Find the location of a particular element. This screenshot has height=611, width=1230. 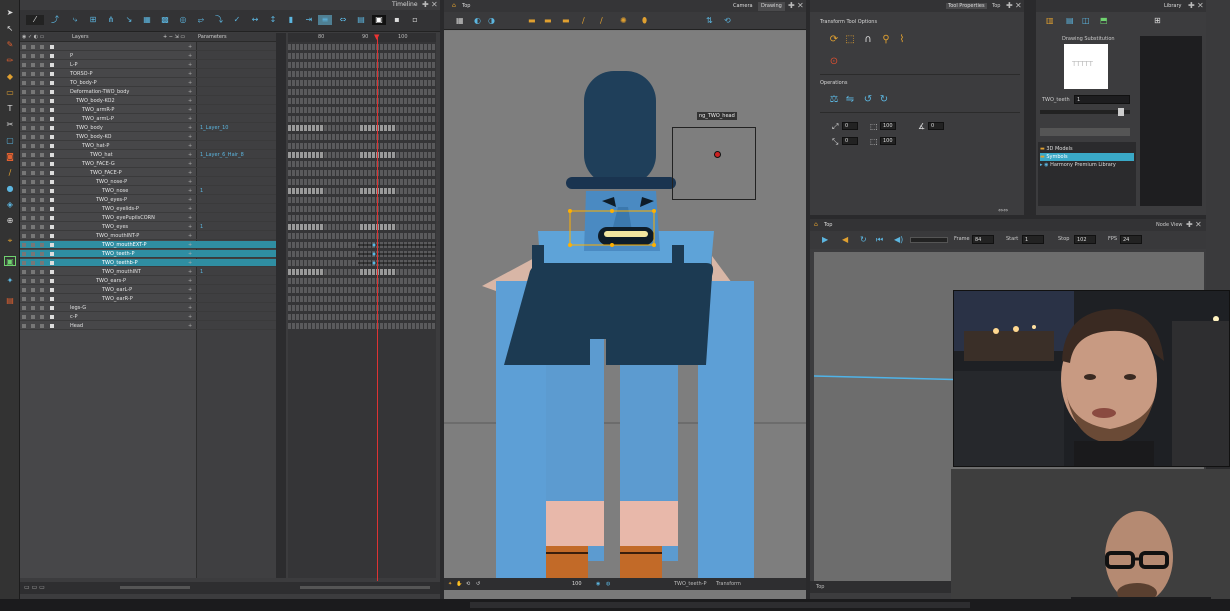

sound-icon: ◀ is located at coordinates (845, 239).